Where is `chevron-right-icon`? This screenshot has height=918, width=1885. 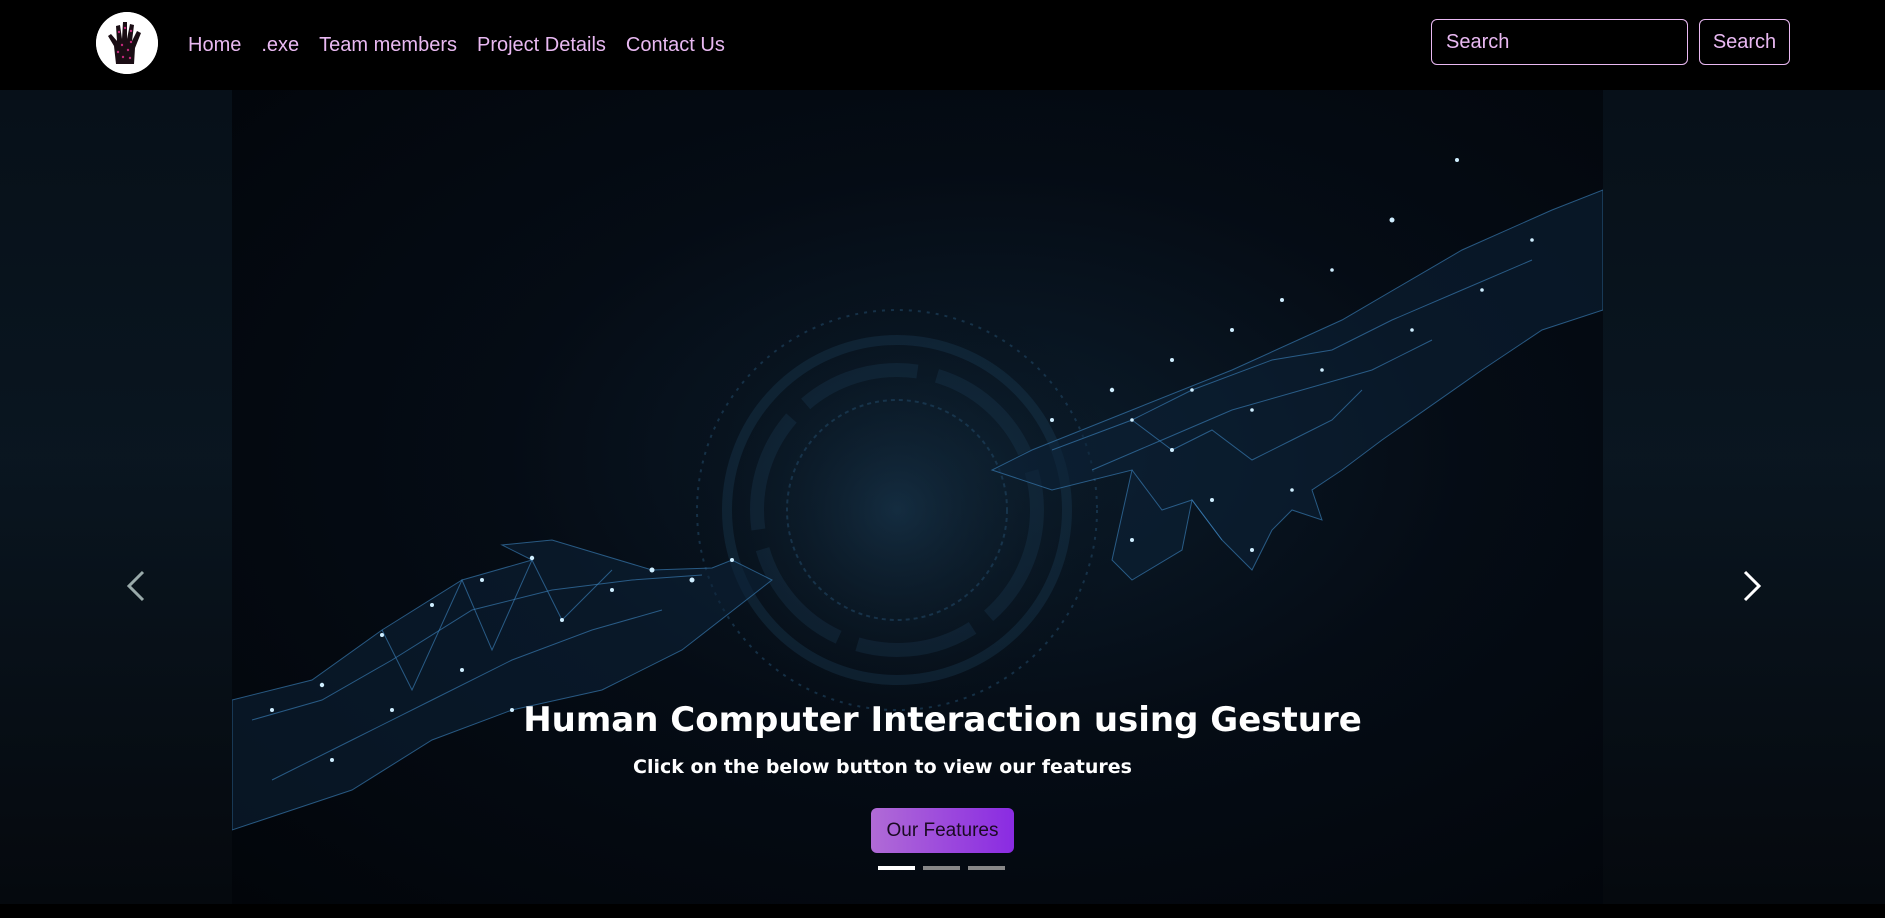 chevron-right-icon is located at coordinates (1751, 586).